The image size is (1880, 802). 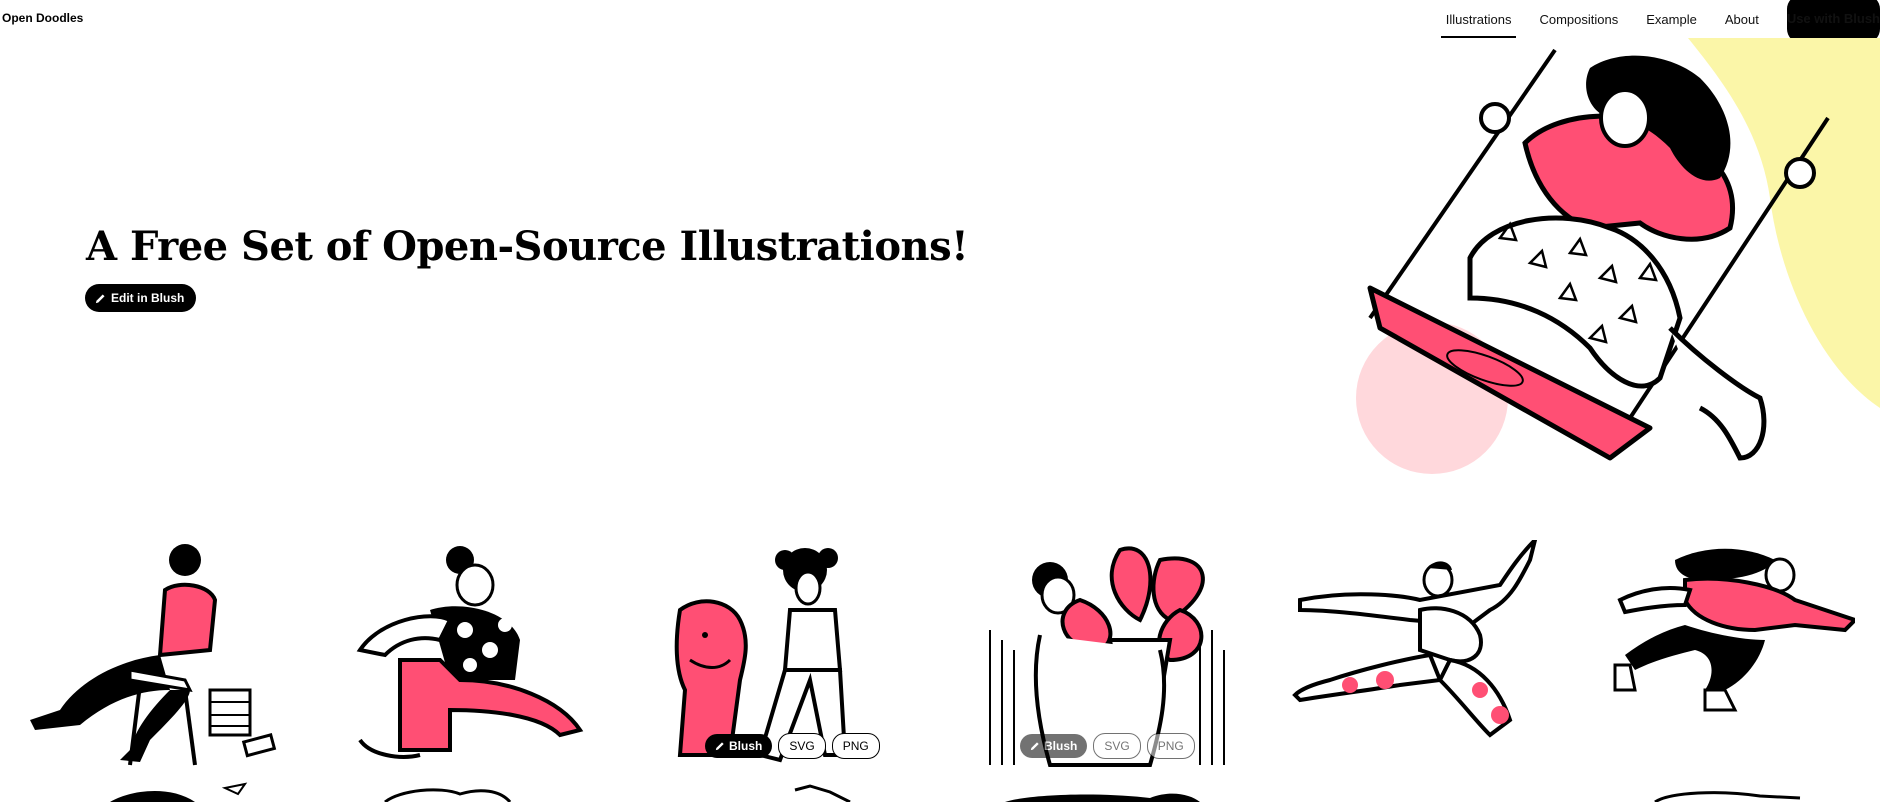 I want to click on nav-about: About, so click(x=1742, y=19).